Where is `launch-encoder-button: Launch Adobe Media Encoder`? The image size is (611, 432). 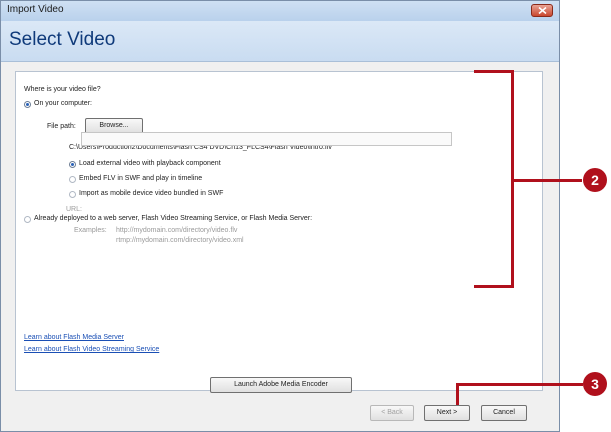 launch-encoder-button: Launch Adobe Media Encoder is located at coordinates (281, 385).